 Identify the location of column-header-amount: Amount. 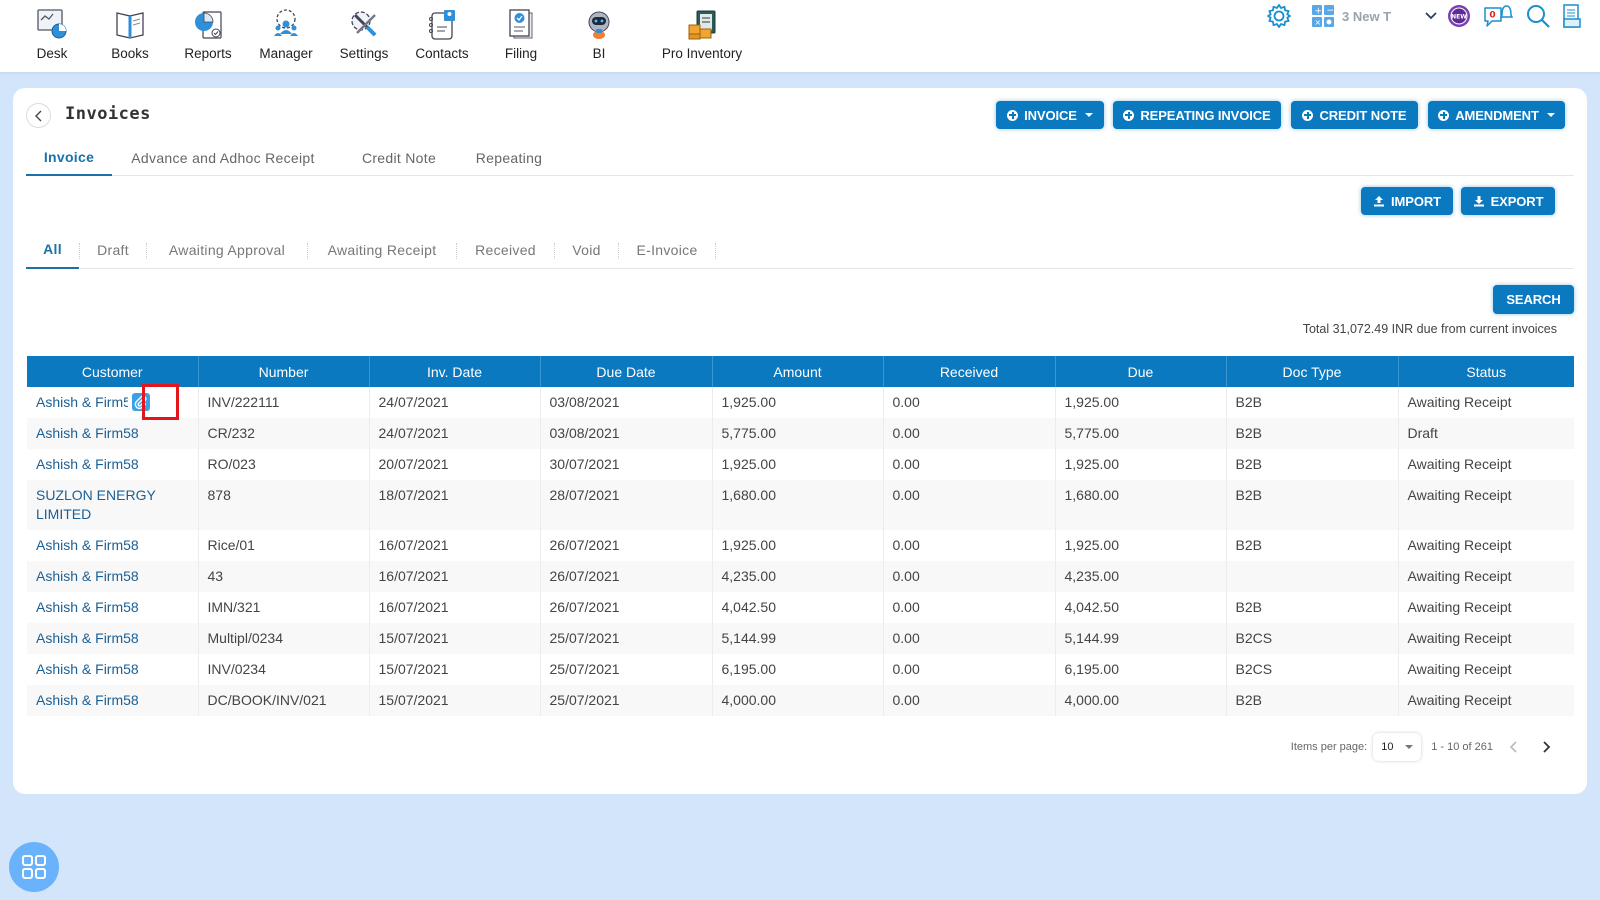
(798, 371).